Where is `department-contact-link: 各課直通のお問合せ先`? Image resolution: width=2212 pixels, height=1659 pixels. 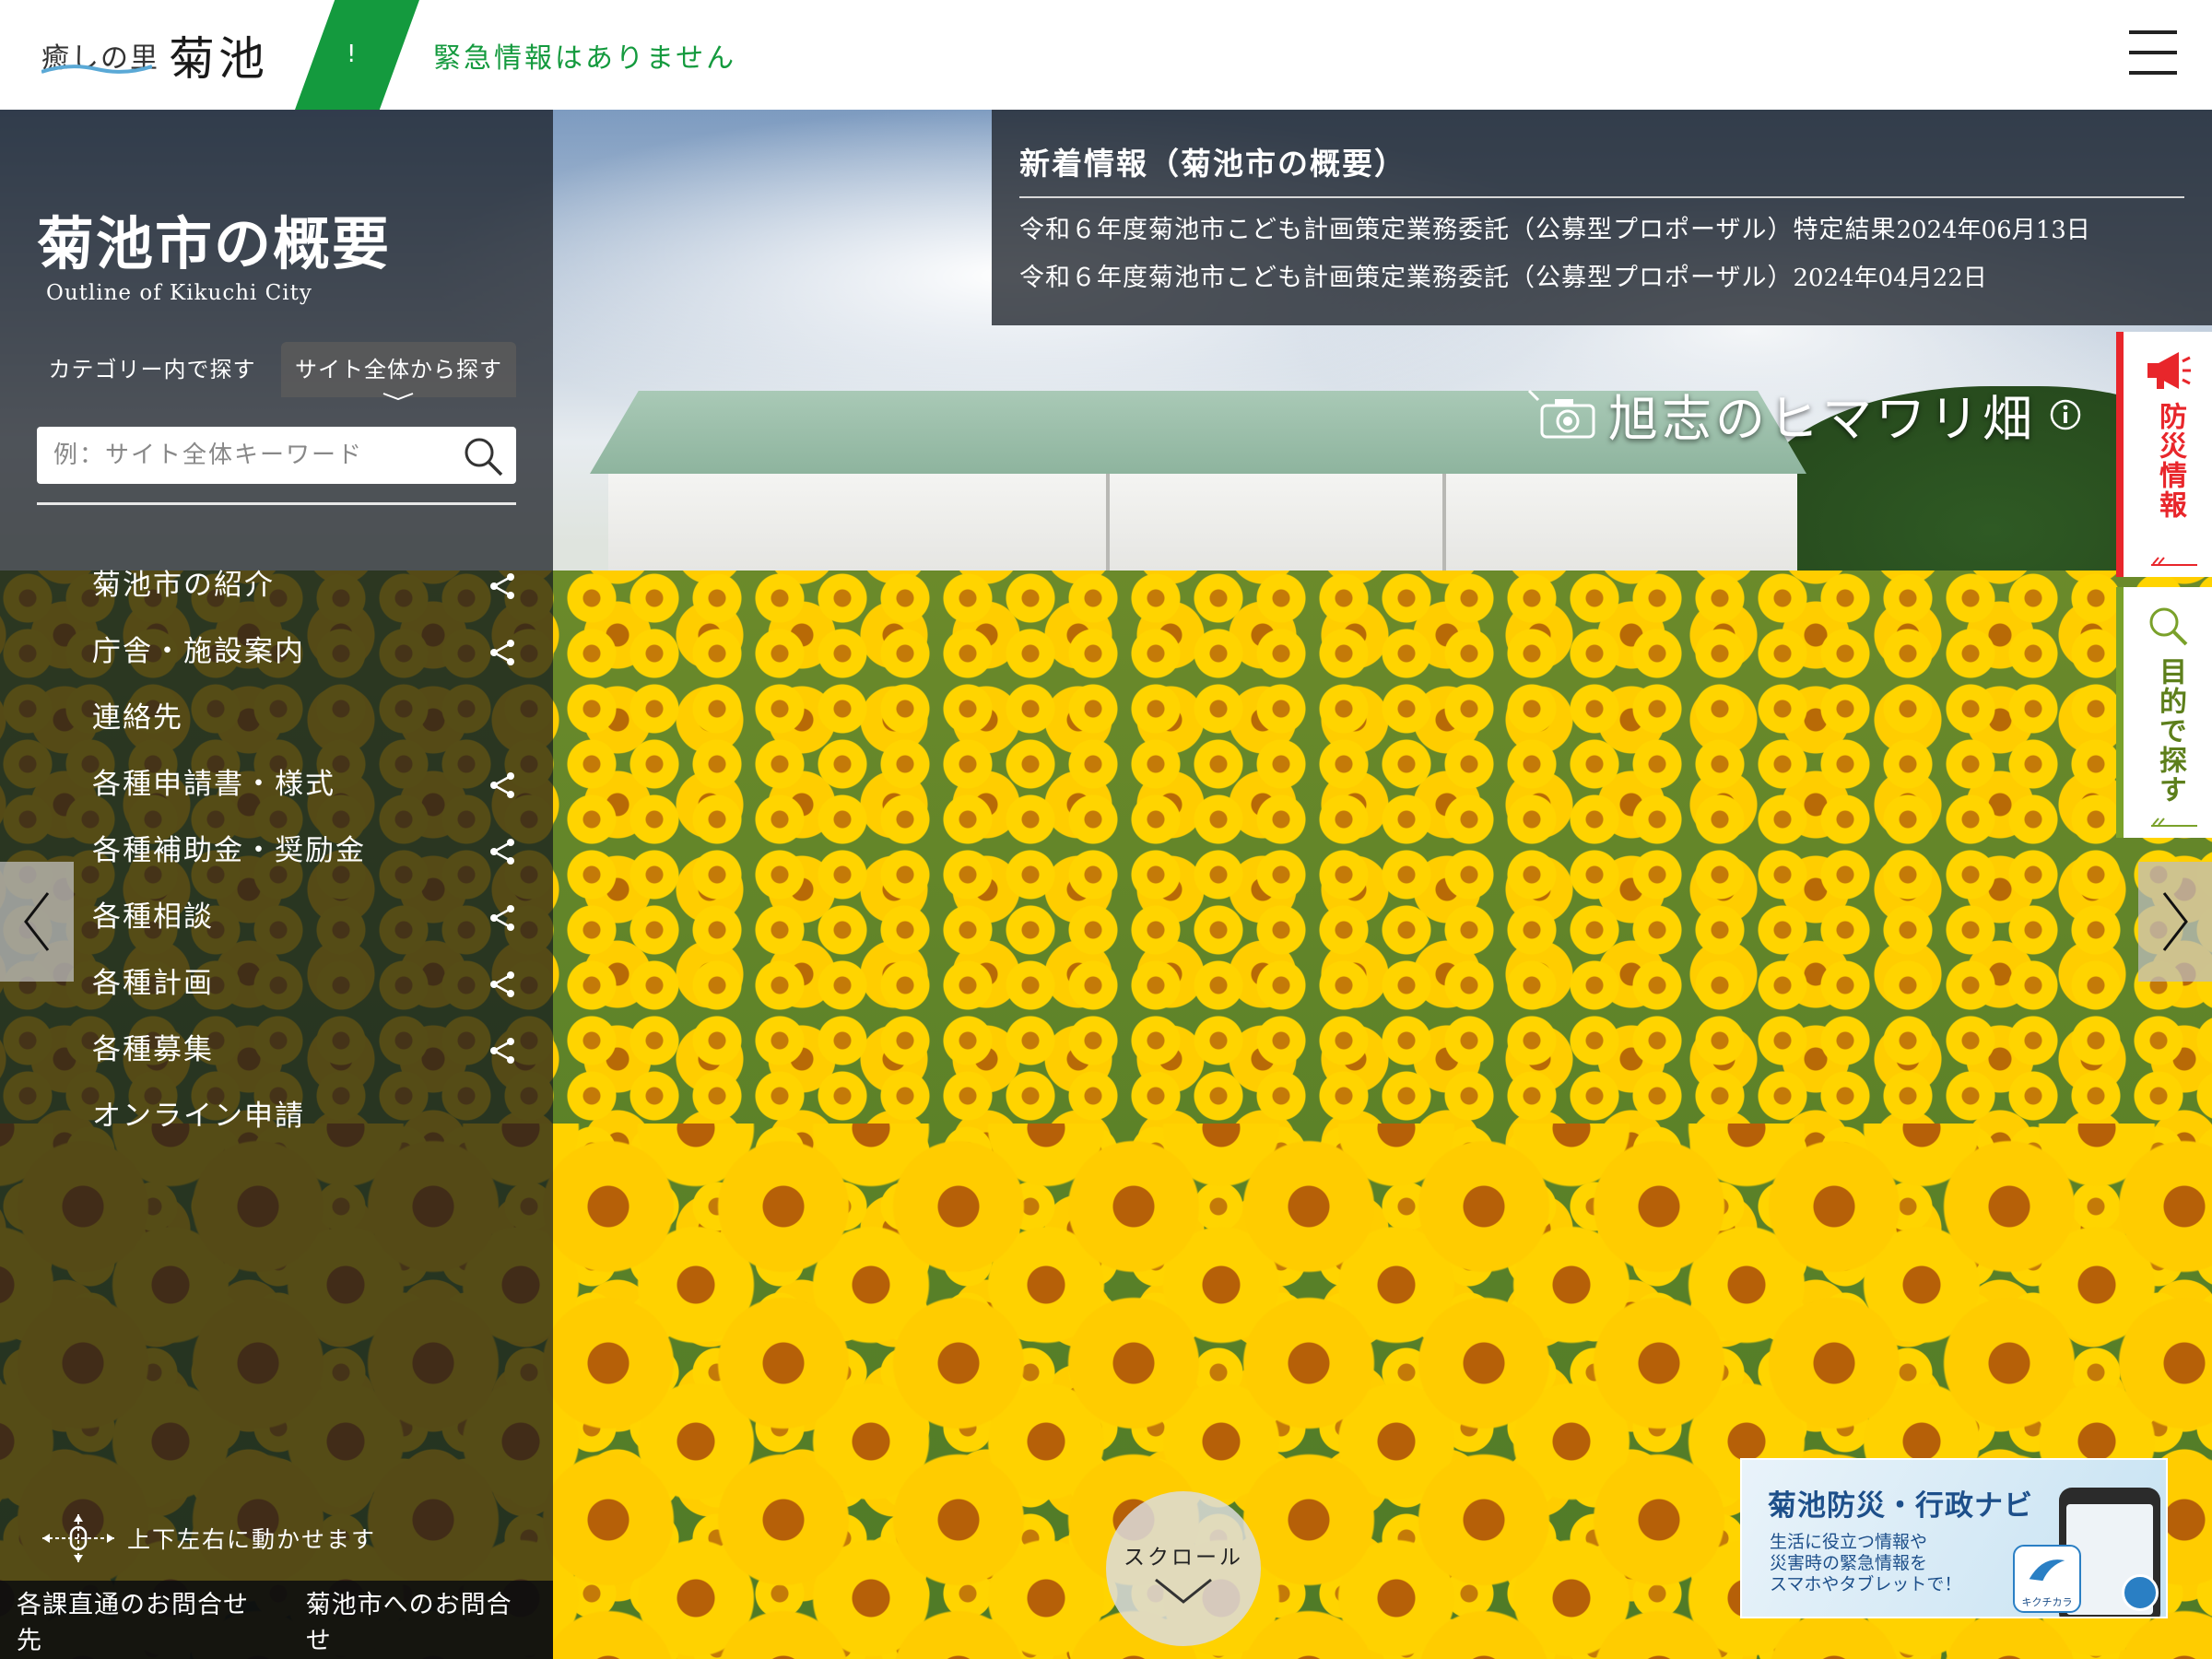
department-contact-link: 各課直通のお問合せ先 is located at coordinates (143, 1620).